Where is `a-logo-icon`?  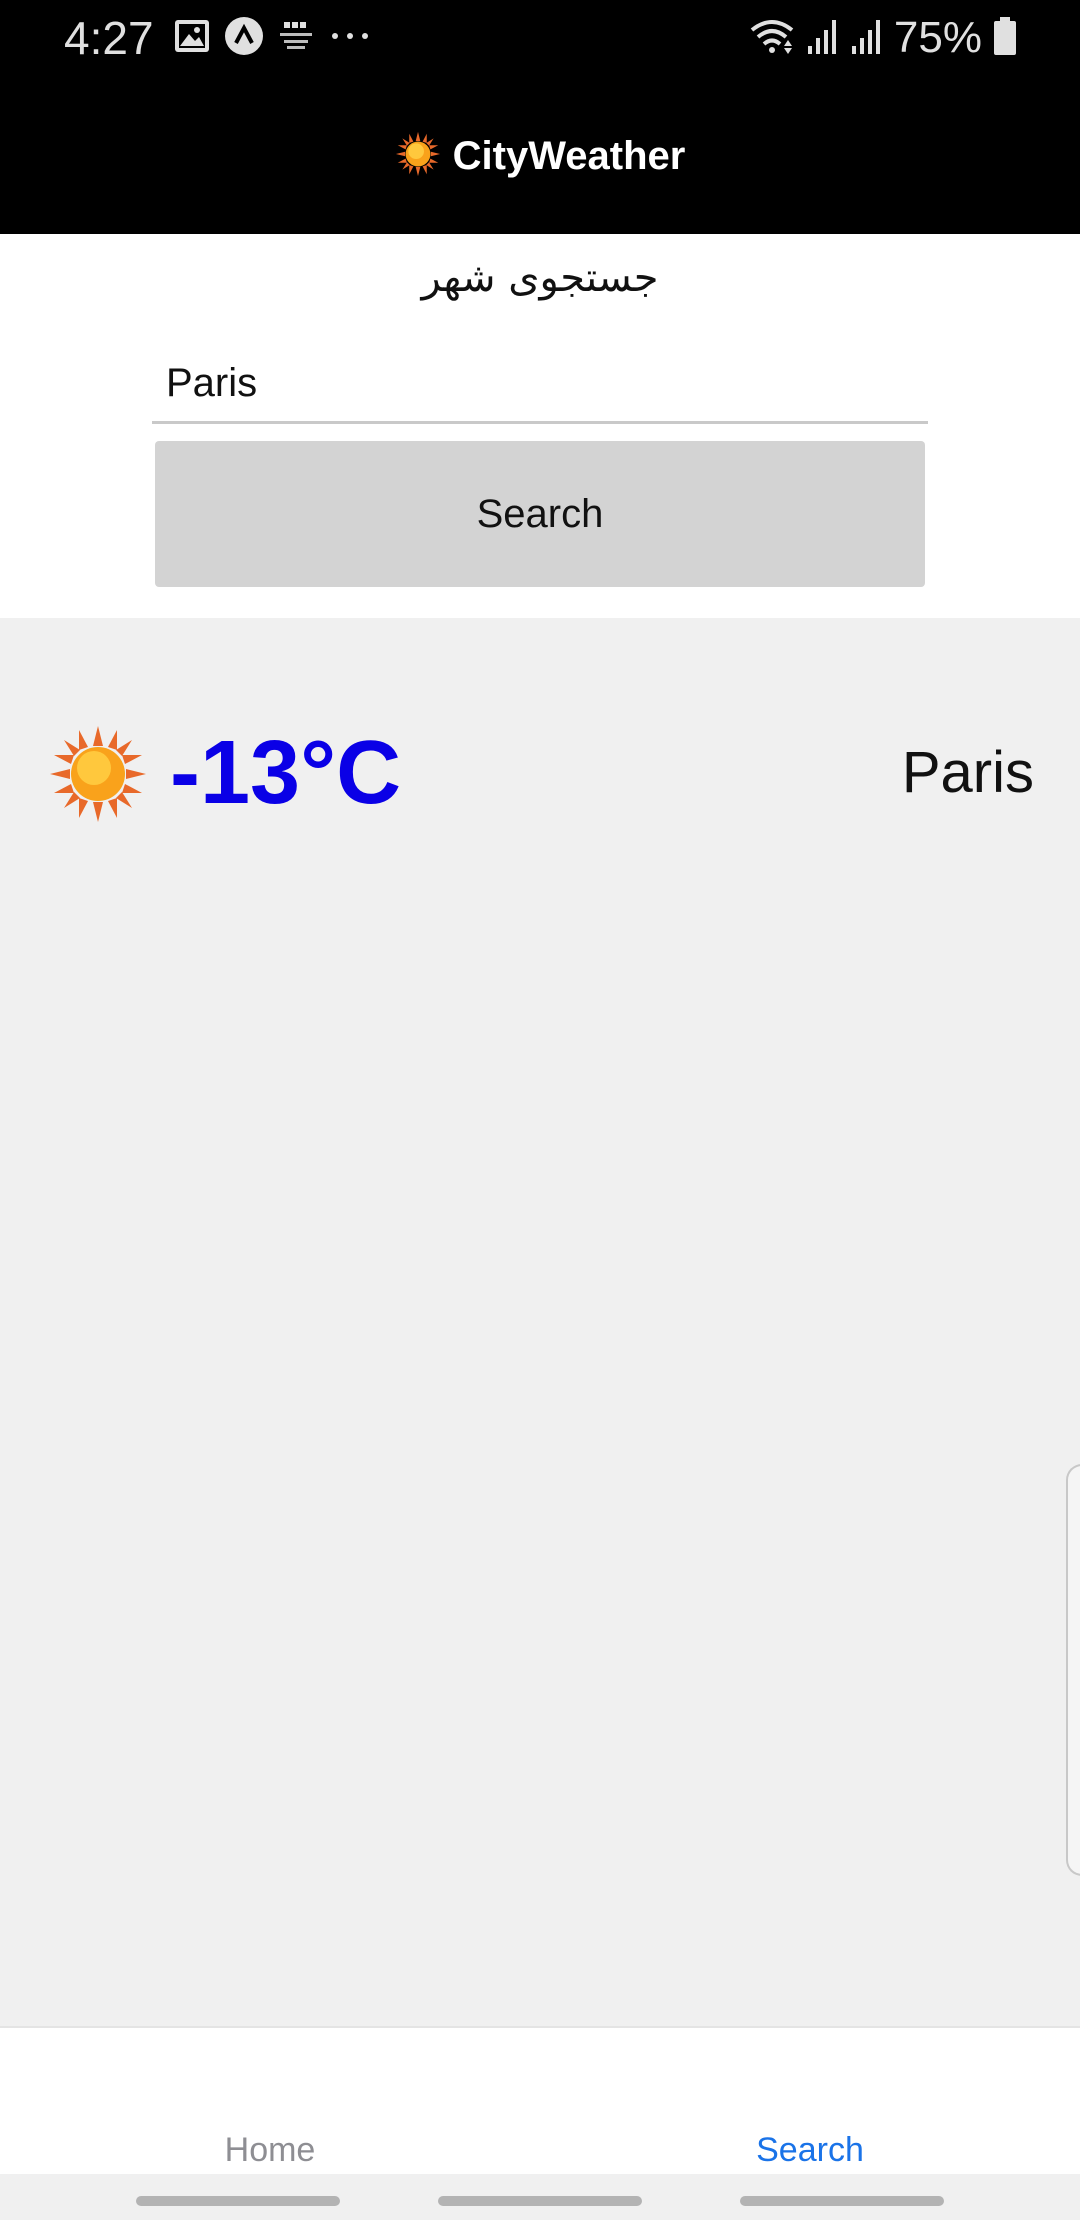
a-logo-icon is located at coordinates (244, 38).